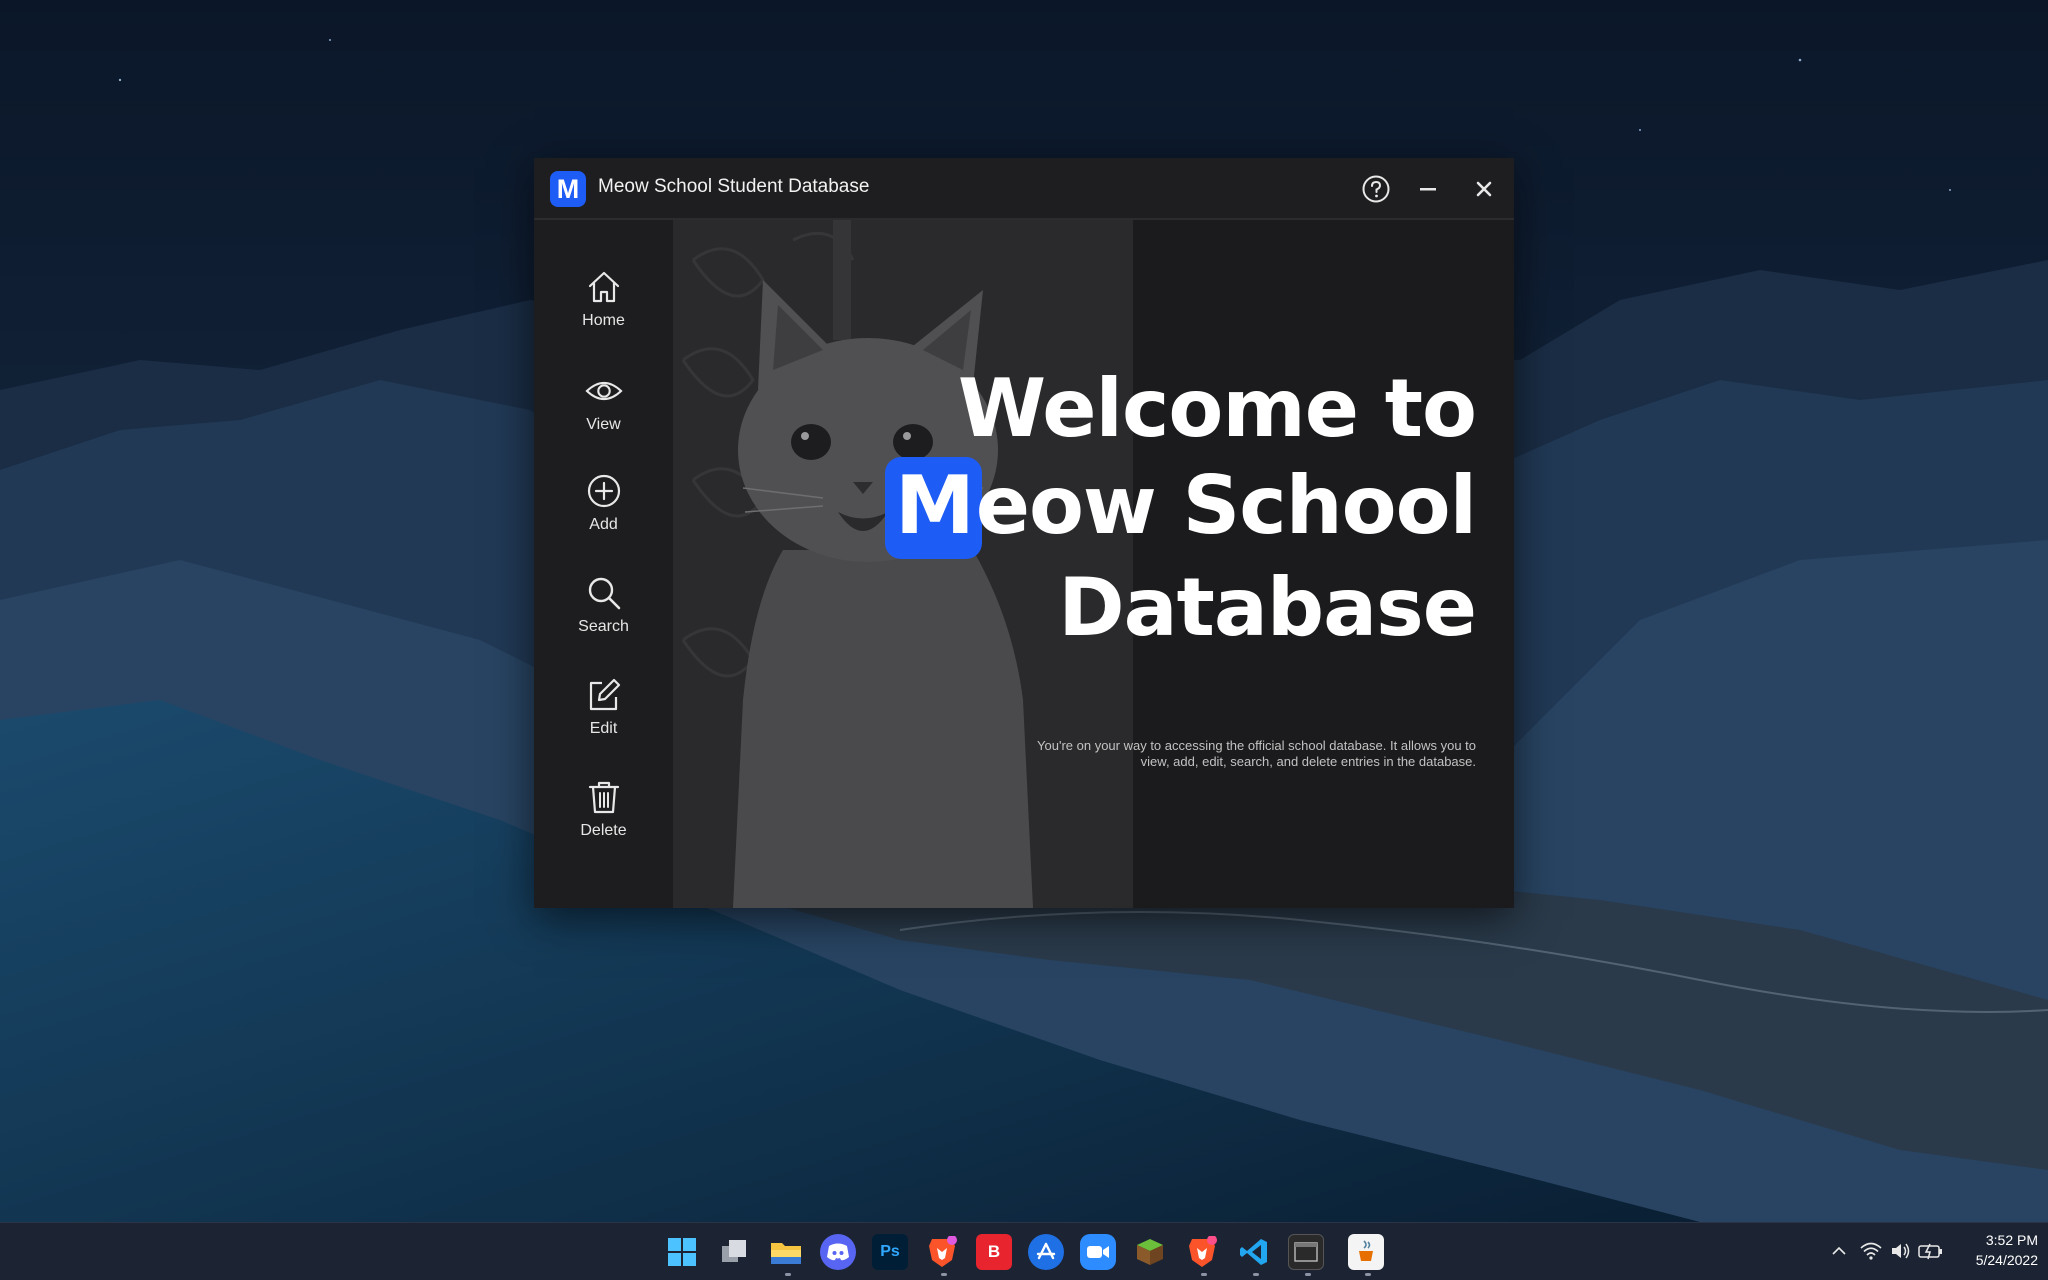  Describe the element at coordinates (603, 617) in the screenshot. I see `nav-search: Search` at that location.